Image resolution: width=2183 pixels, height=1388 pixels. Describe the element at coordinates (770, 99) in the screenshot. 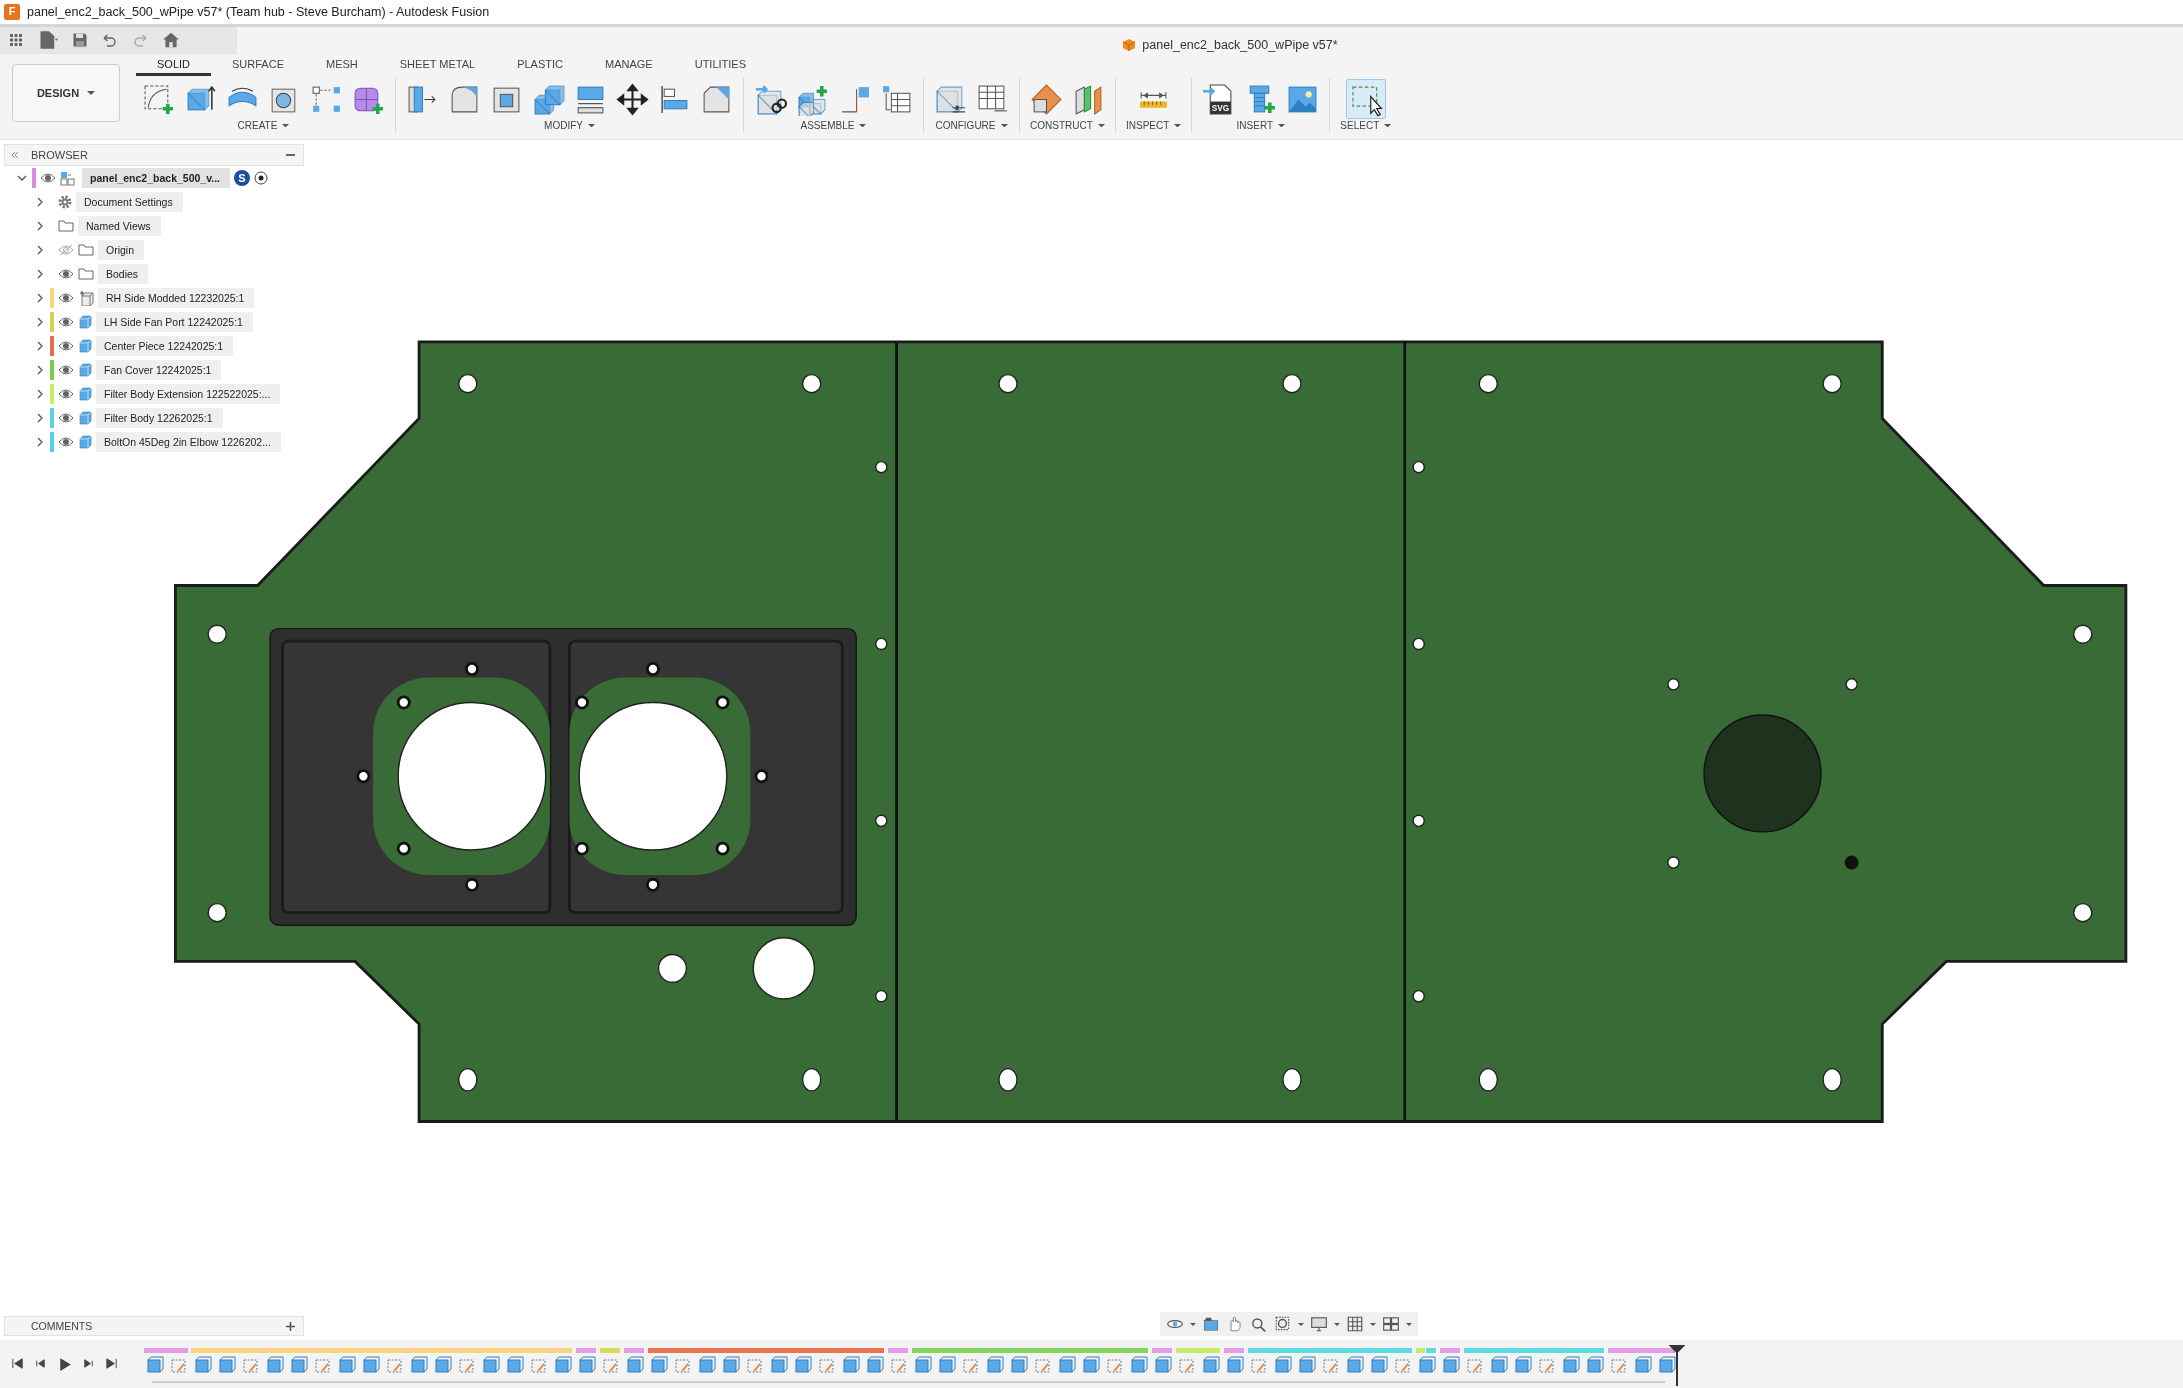

I see `joint-icon` at that location.